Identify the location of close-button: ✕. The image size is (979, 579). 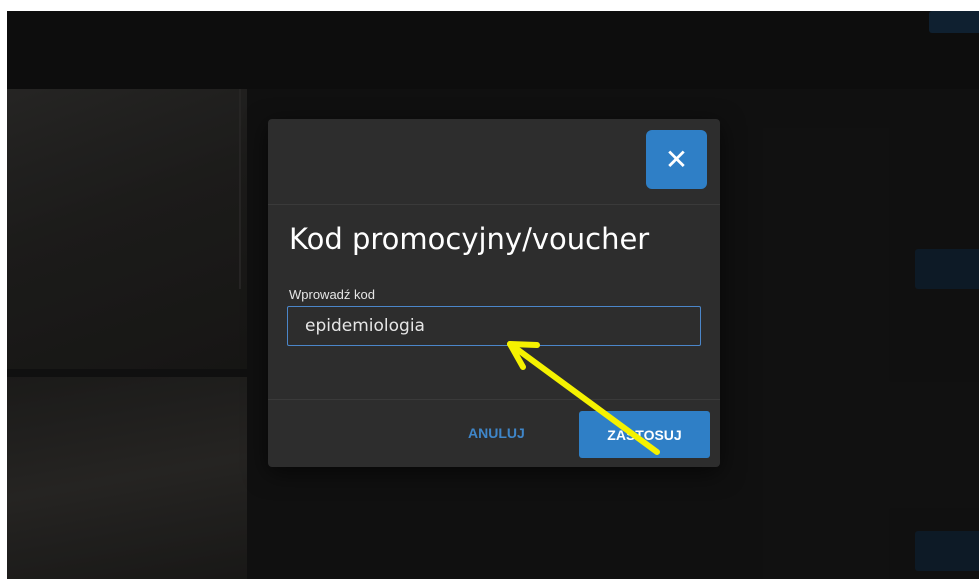
(676, 159).